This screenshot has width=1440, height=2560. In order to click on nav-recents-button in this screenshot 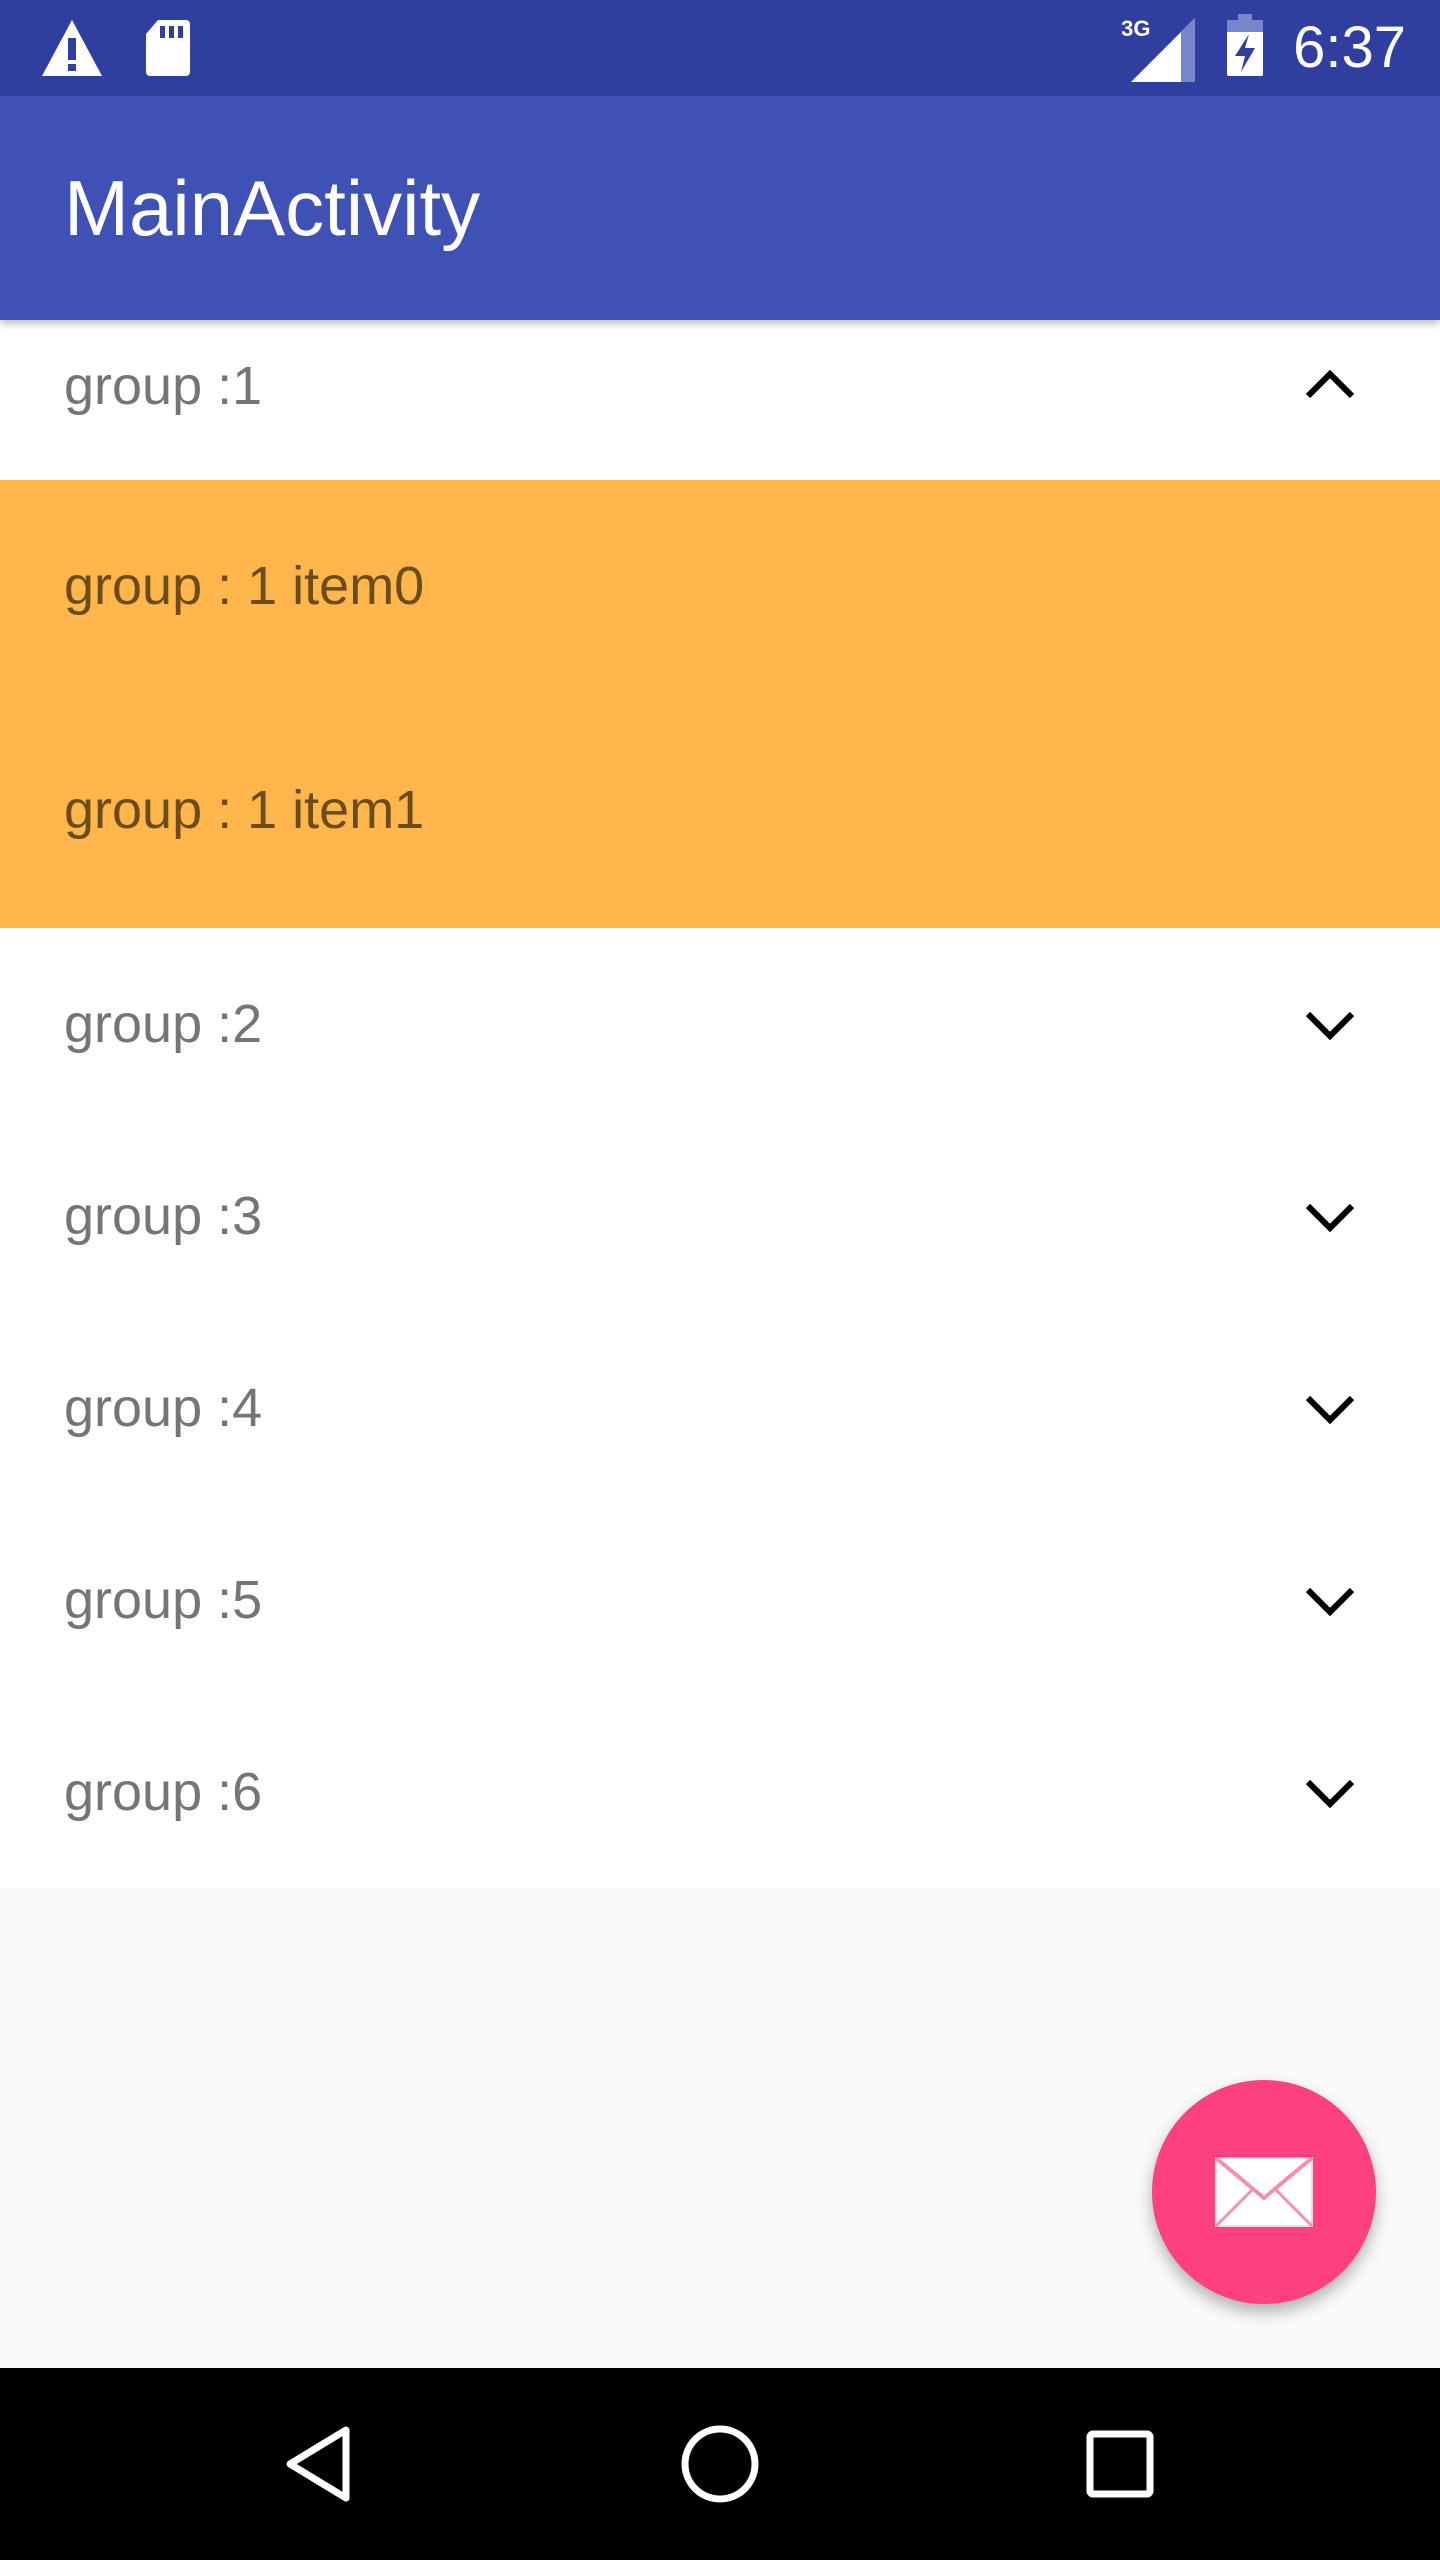, I will do `click(1120, 2464)`.